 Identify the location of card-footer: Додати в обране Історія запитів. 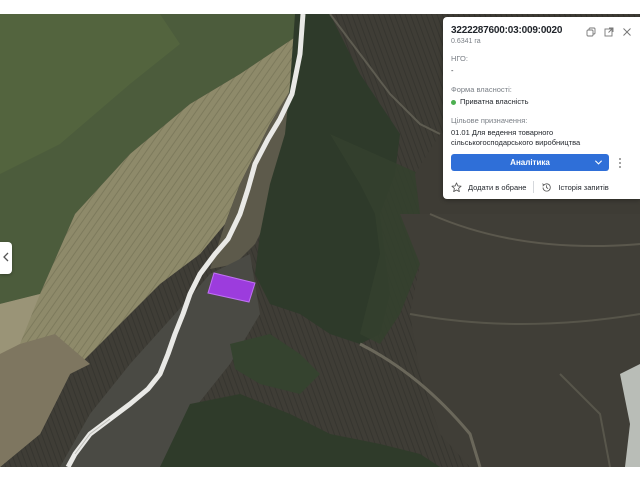
(541, 187).